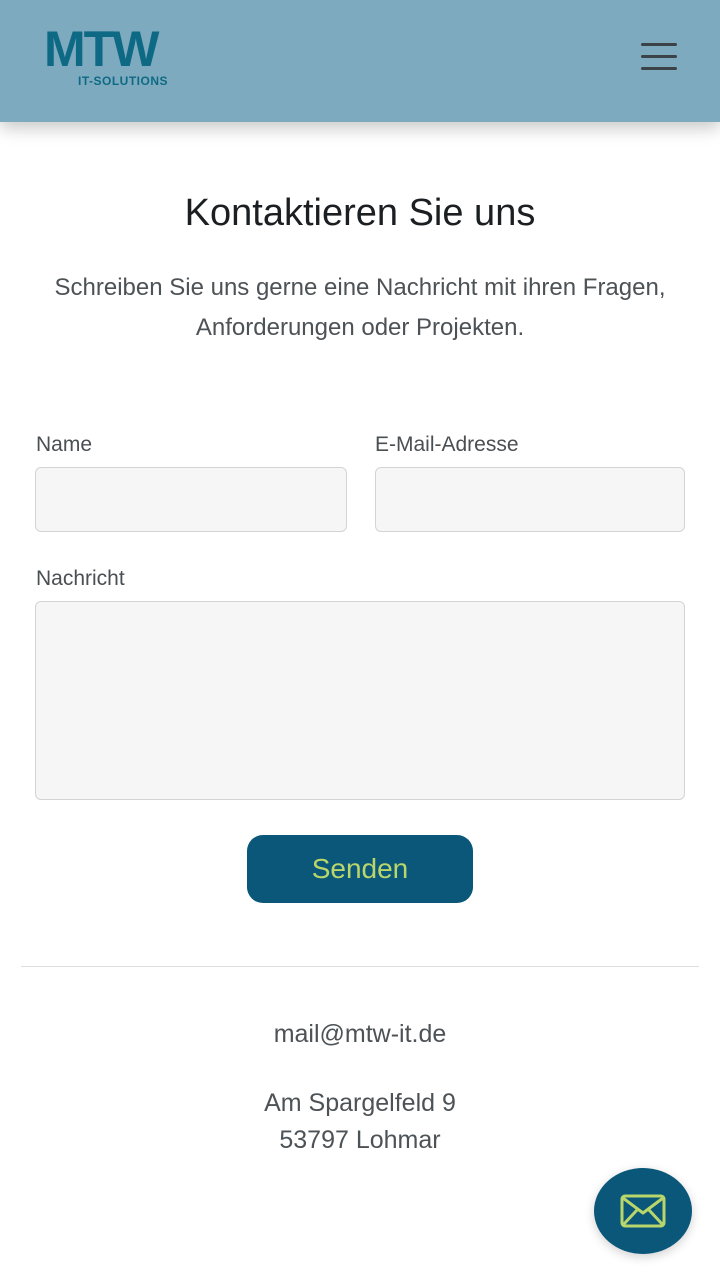  What do you see at coordinates (360, 1140) in the screenshot?
I see `address-city: 53797 Lohmar` at bounding box center [360, 1140].